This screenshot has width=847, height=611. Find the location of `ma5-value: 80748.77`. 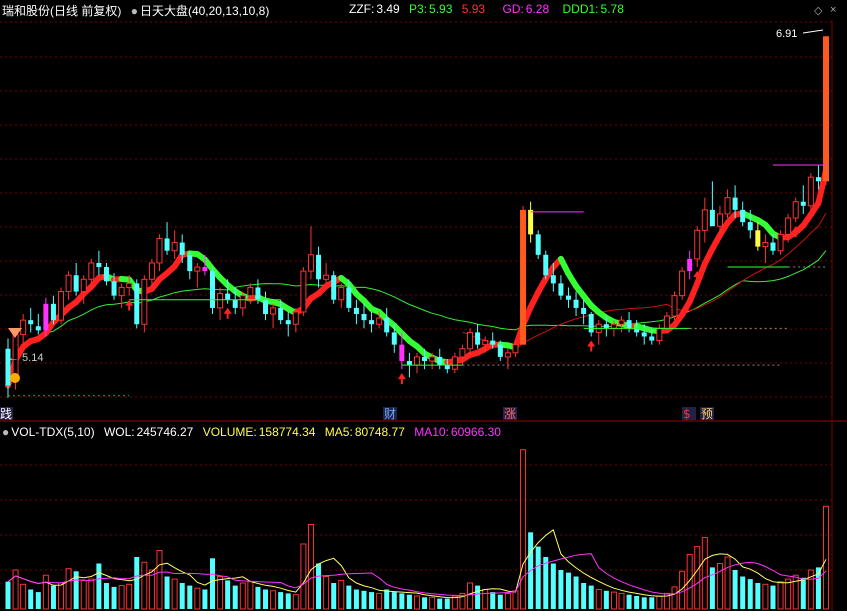

ma5-value: 80748.77 is located at coordinates (379, 432).